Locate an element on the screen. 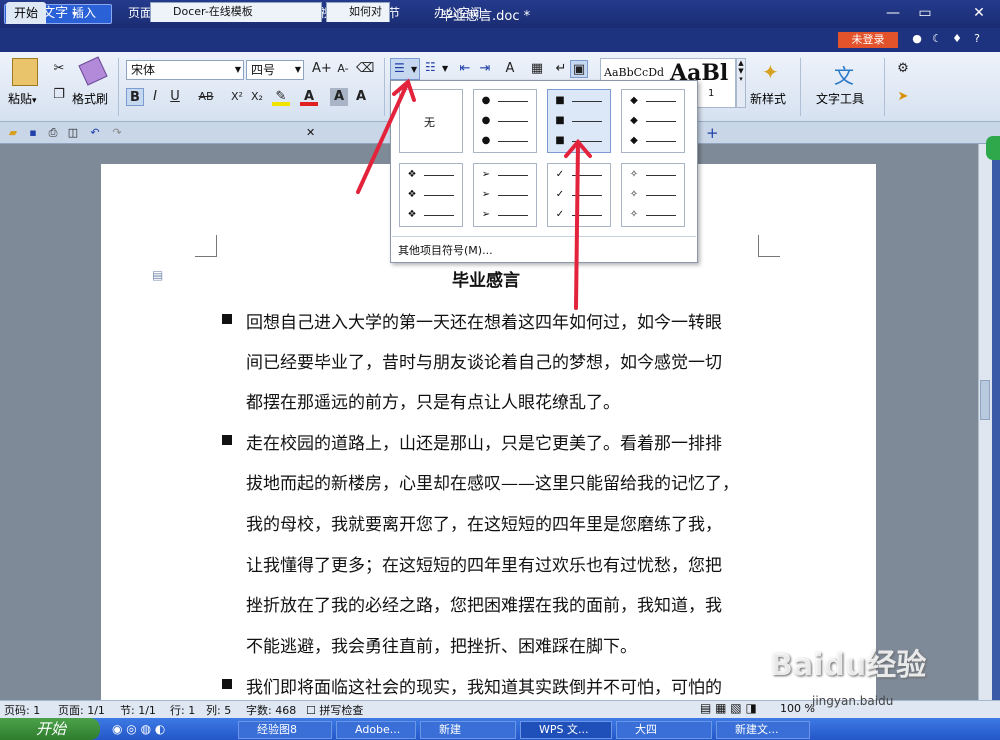 Image resolution: width=1000 pixels, height=740 pixels. view-mode-icons: ▤ ▦ ▧ ◨ is located at coordinates (728, 708).